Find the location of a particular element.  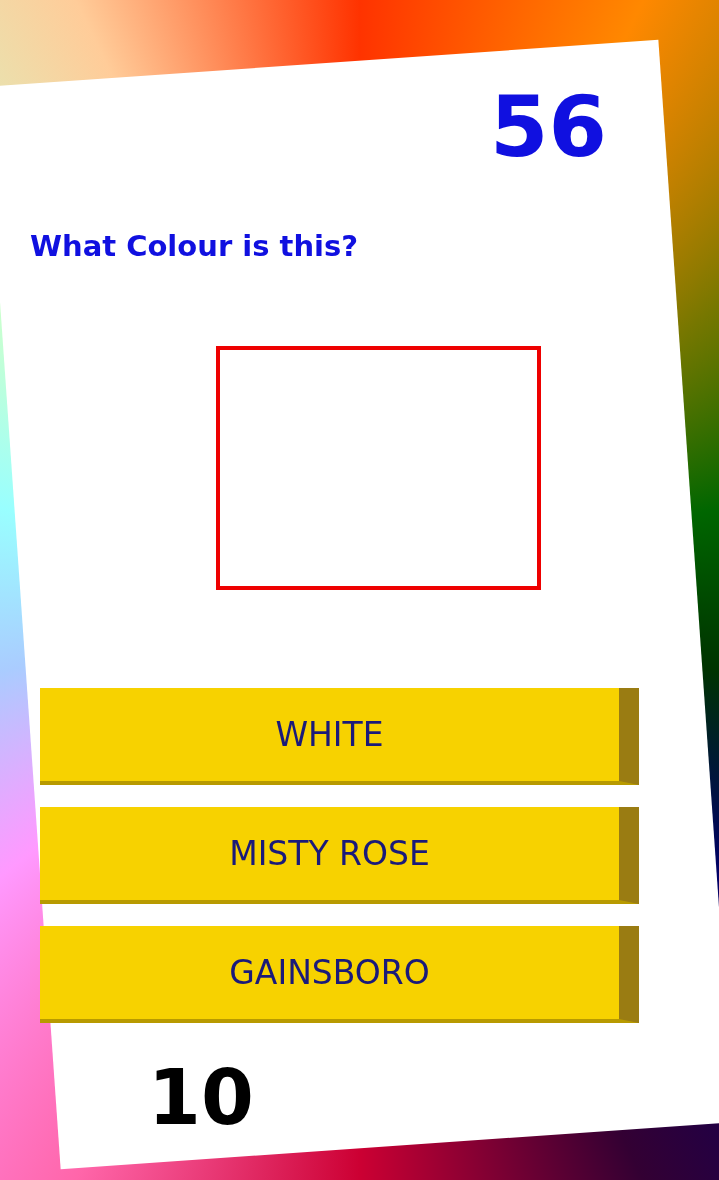

score: 56 is located at coordinates (548, 127).